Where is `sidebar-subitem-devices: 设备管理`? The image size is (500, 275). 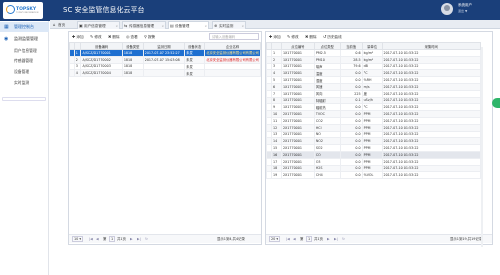 sidebar-subitem-devices: 设备管理 is located at coordinates (24, 71).